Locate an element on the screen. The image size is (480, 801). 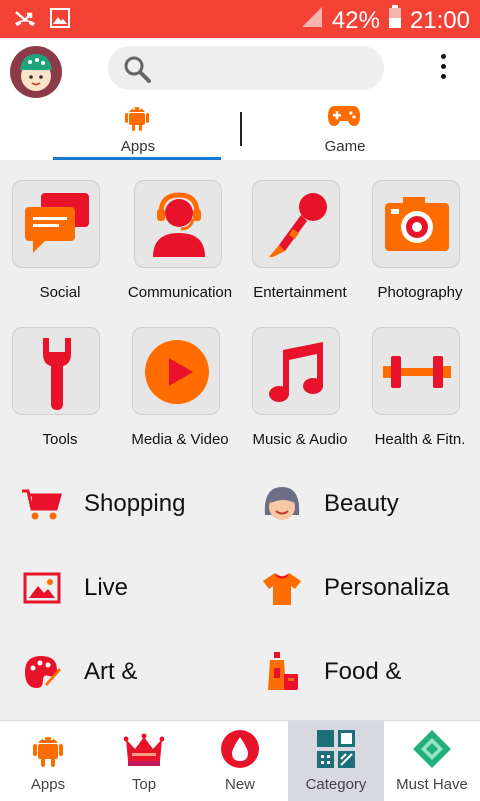
category-label: Shopping is located at coordinates (135, 503).